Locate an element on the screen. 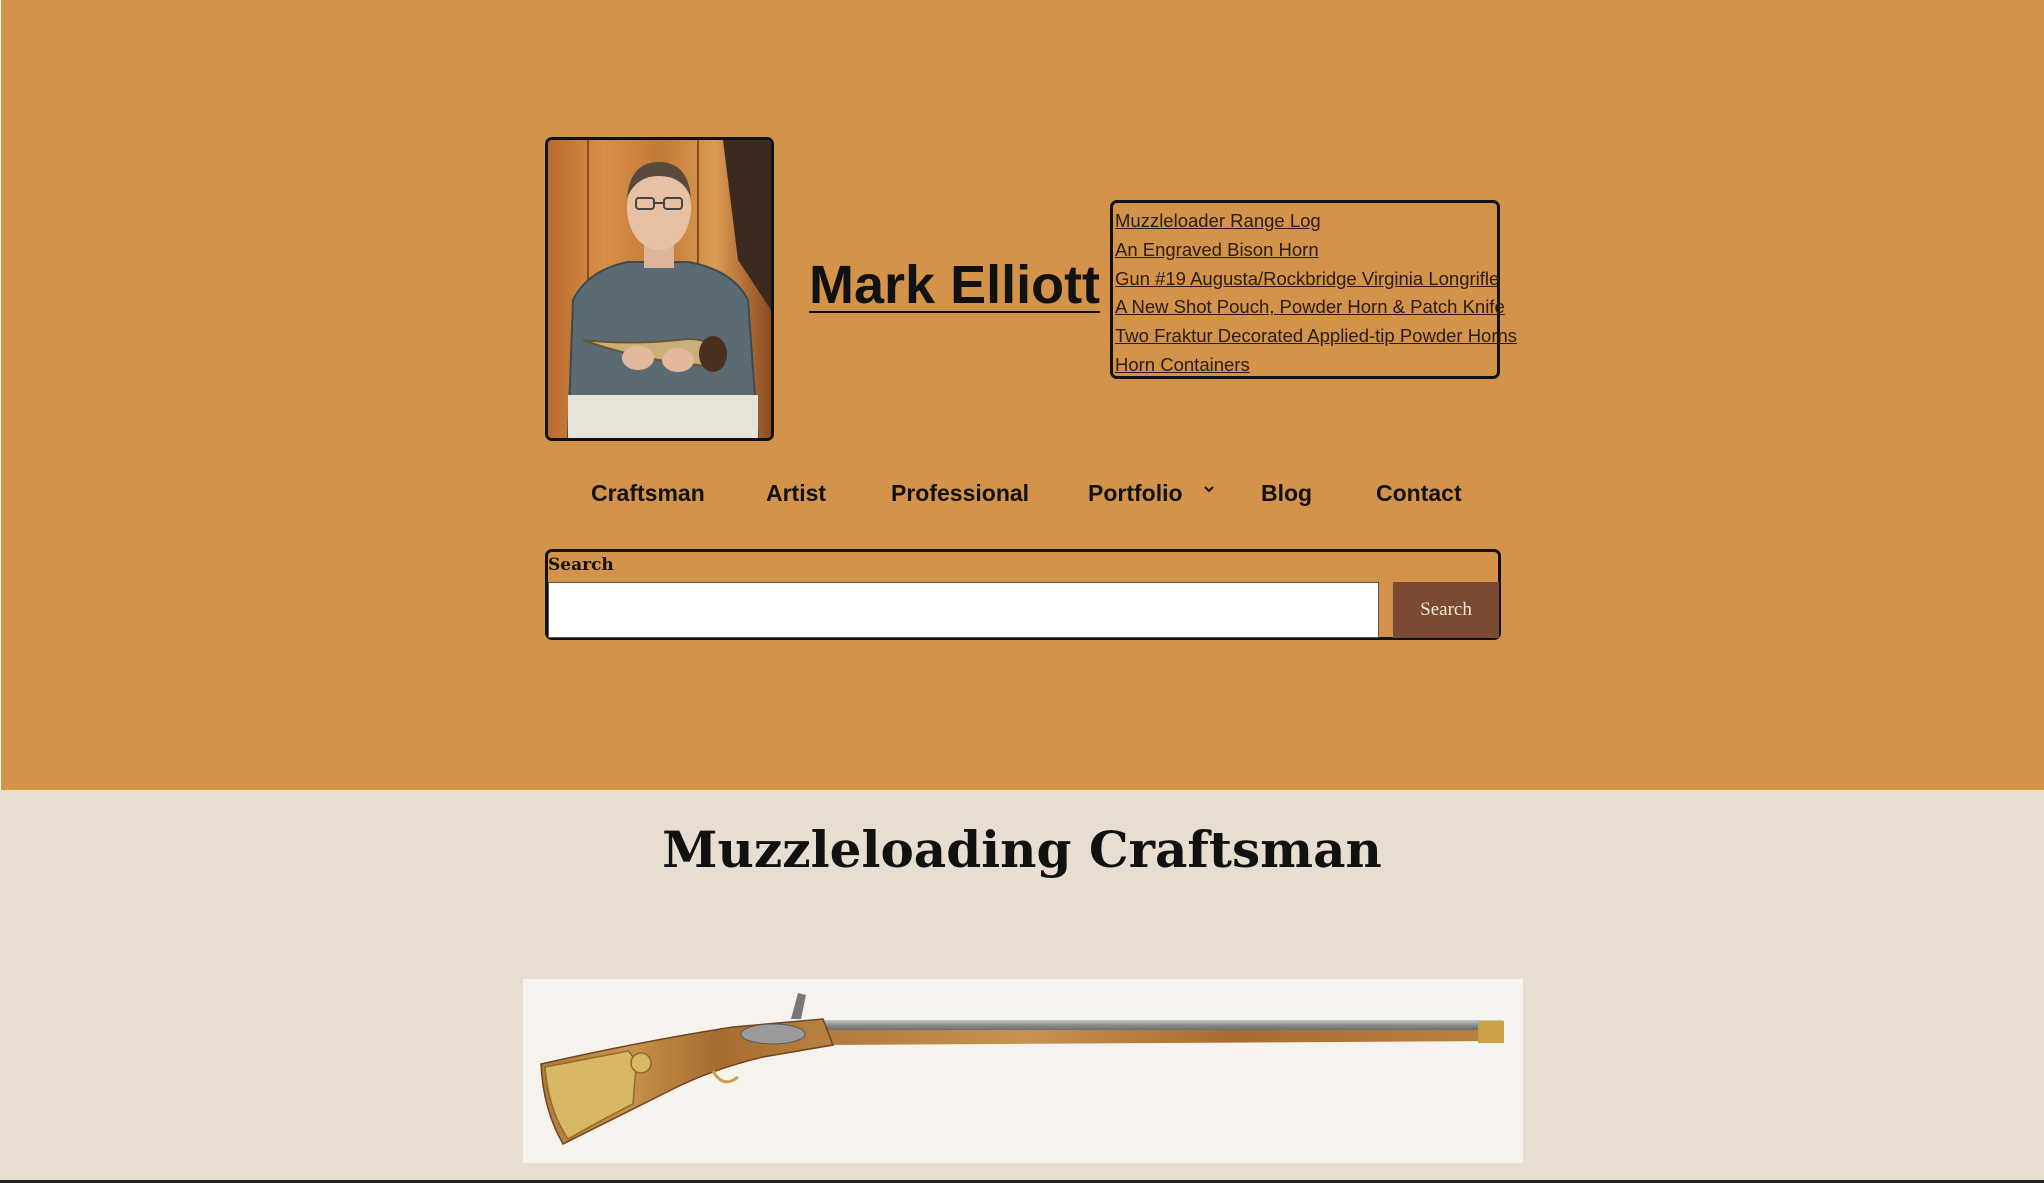 The image size is (2044, 1183). chevron-down-icon is located at coordinates (1209, 491).